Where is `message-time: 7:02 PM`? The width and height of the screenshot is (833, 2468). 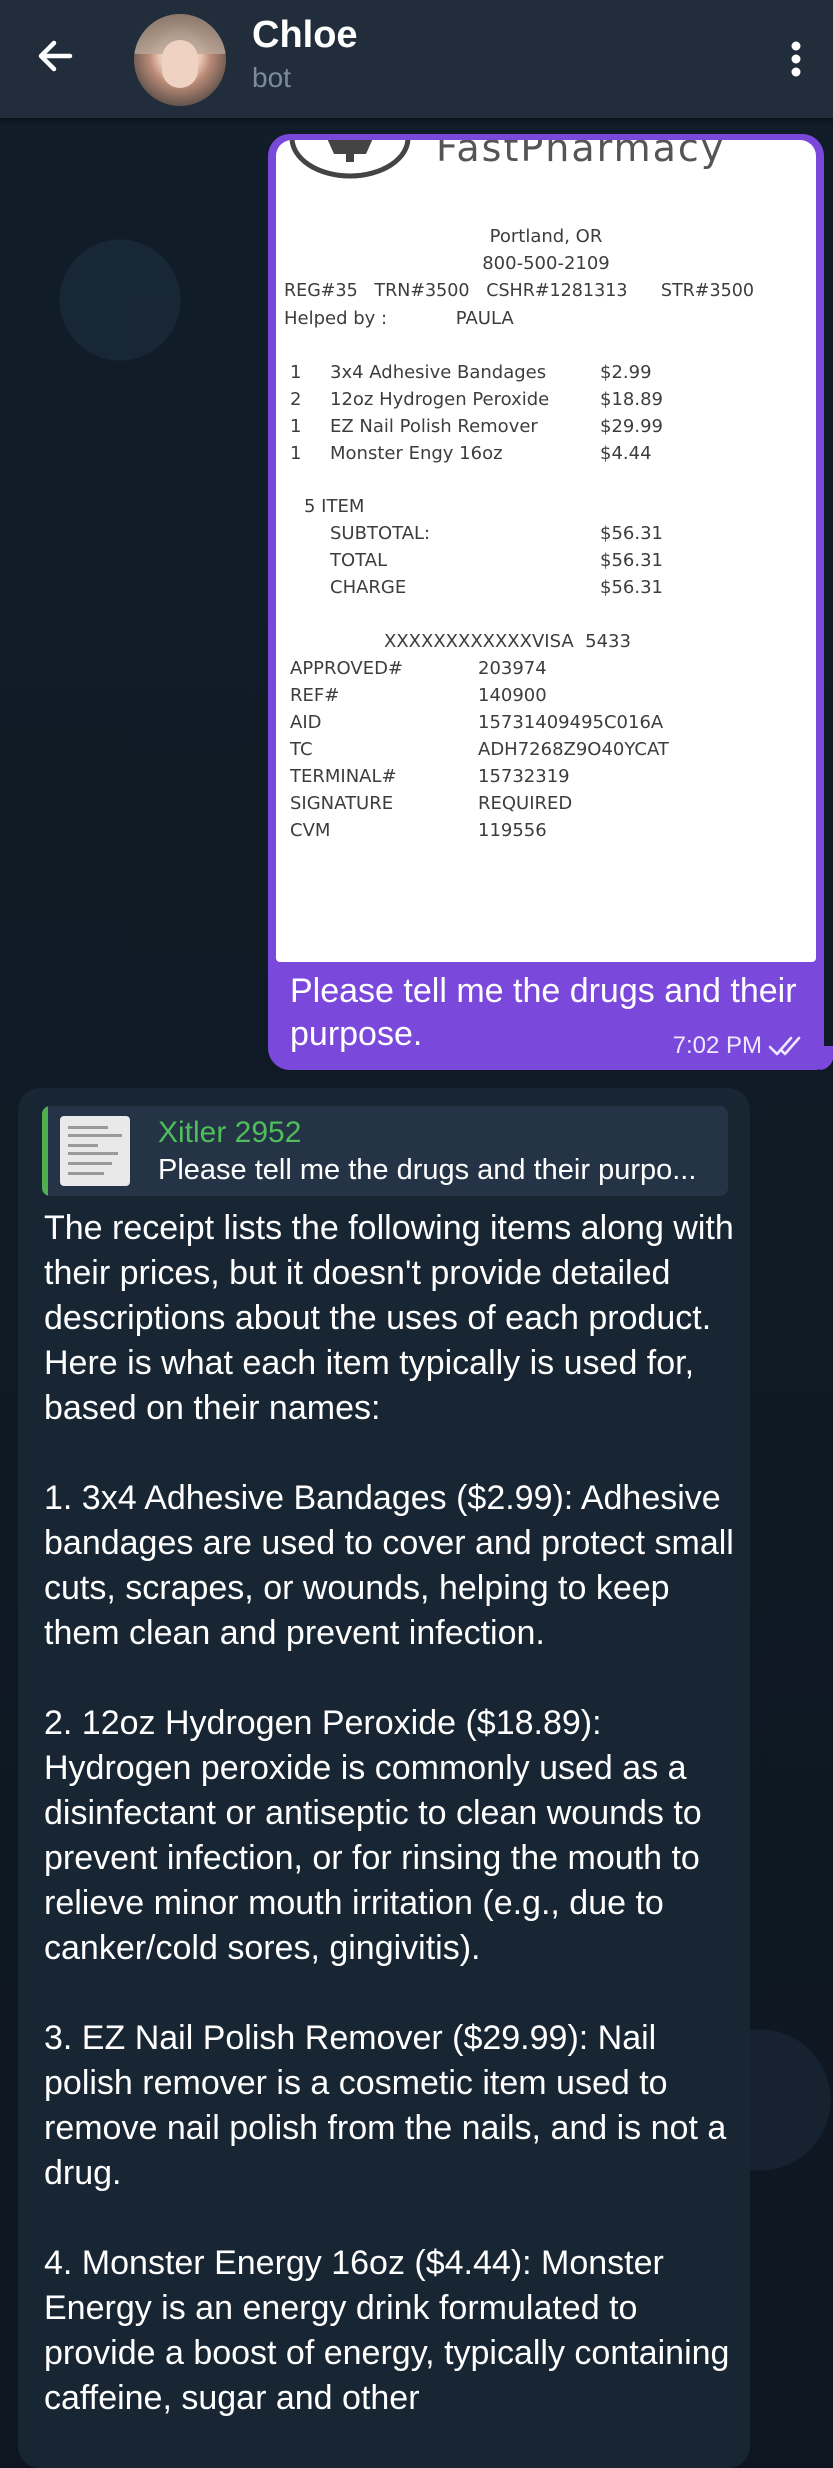 message-time: 7:02 PM is located at coordinates (717, 1045).